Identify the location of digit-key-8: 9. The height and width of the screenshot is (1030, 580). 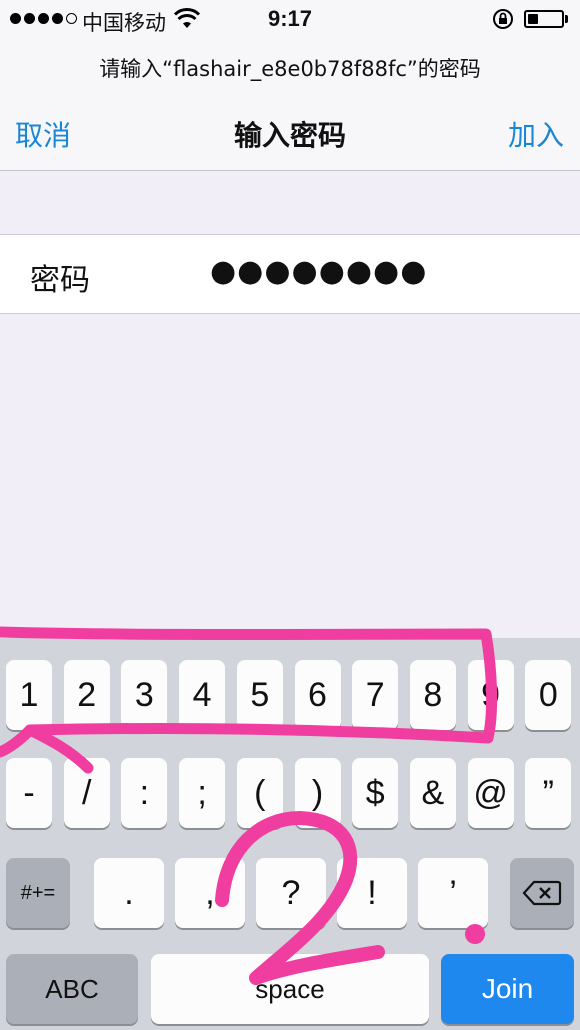
(490, 695).